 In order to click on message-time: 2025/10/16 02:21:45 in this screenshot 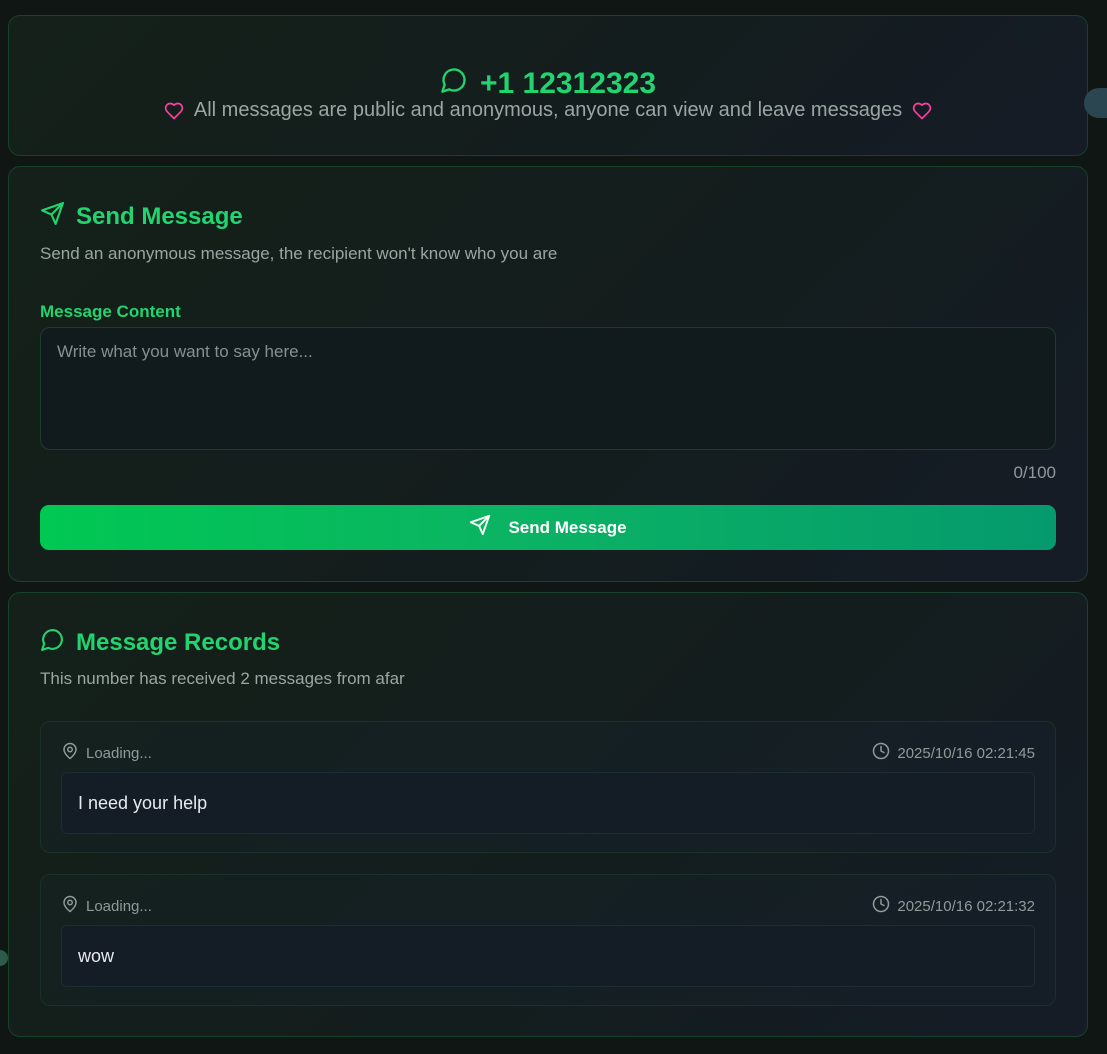, I will do `click(953, 753)`.